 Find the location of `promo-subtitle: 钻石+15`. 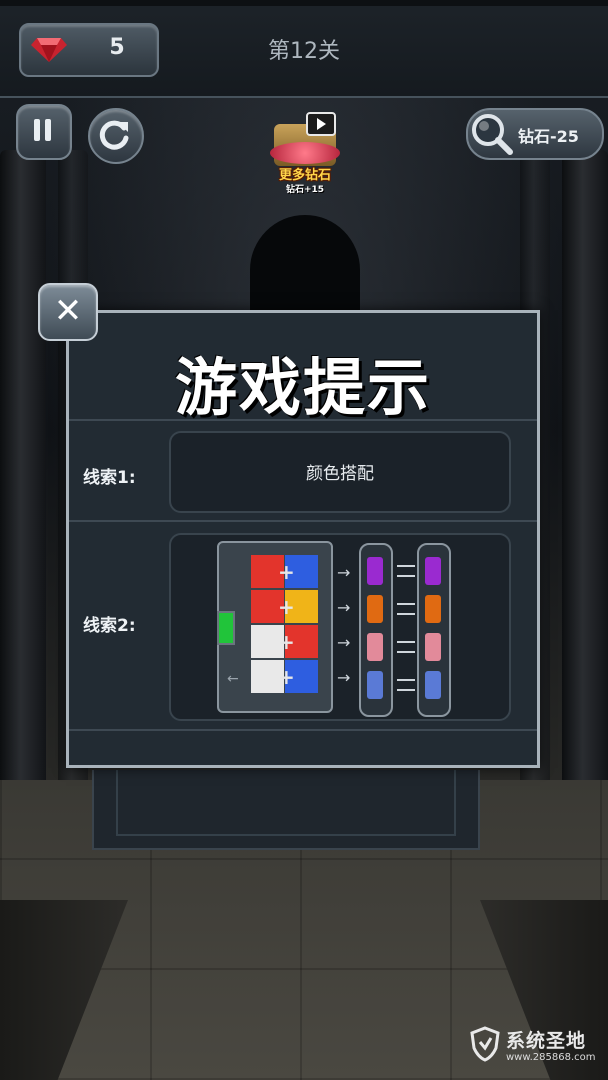

promo-subtitle: 钻石+15 is located at coordinates (305, 190).